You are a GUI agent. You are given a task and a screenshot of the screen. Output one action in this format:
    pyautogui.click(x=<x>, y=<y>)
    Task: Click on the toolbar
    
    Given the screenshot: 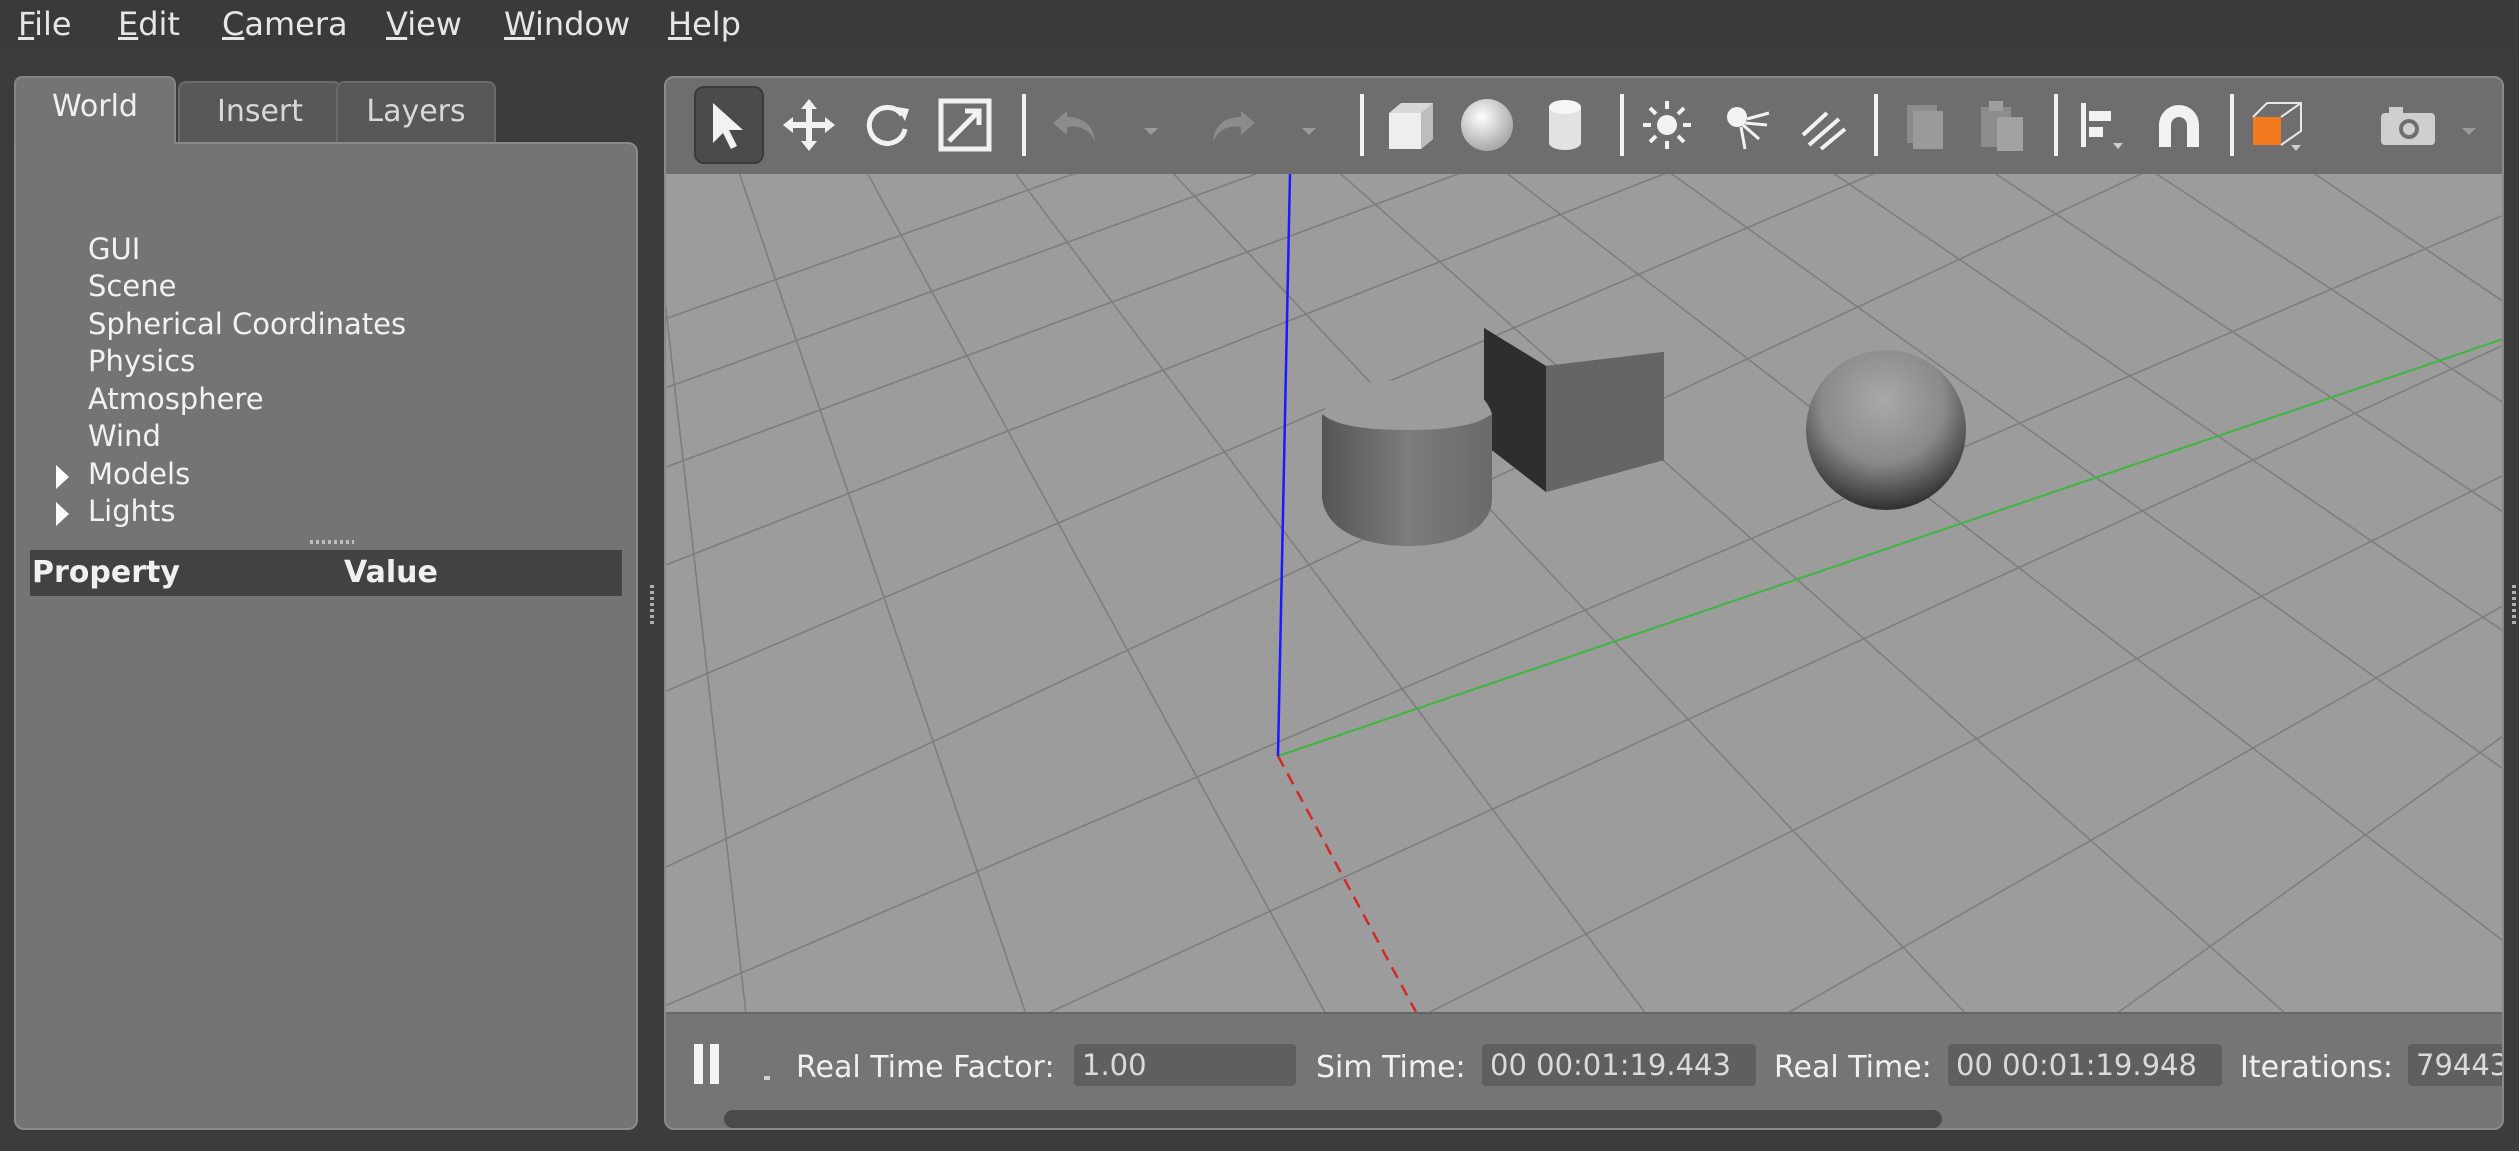 What is the action you would take?
    pyautogui.click(x=1584, y=126)
    